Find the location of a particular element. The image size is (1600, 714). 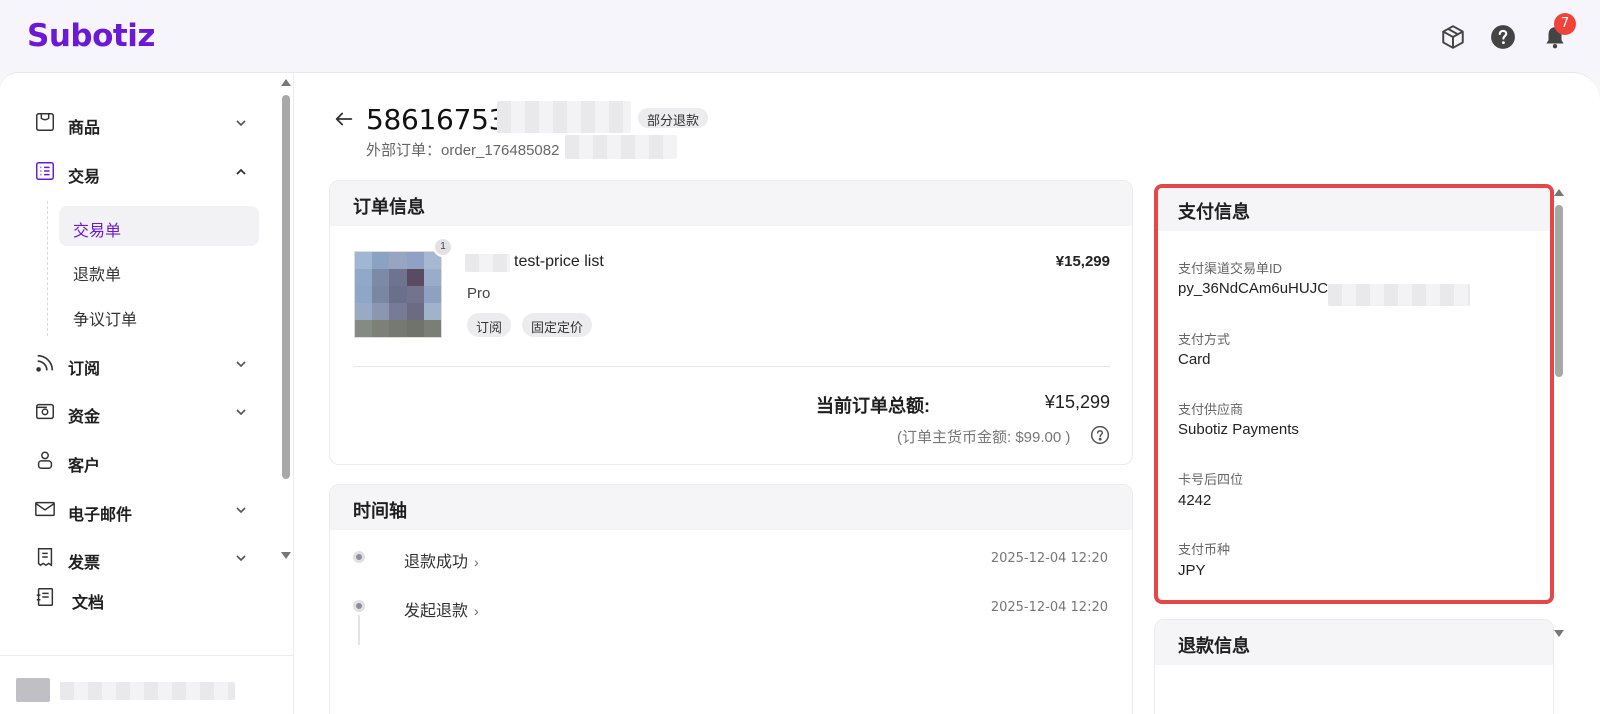

sidebar-subitem-transaction-orders: 交易单 is located at coordinates (159, 226).